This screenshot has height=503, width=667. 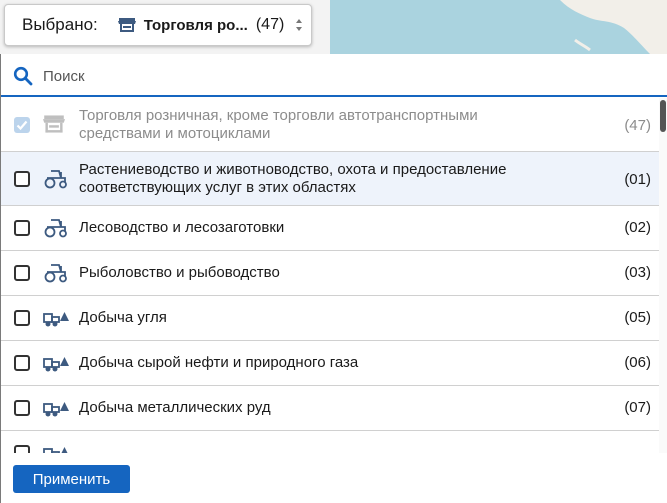 I want to click on search-bar, so click(x=334, y=76).